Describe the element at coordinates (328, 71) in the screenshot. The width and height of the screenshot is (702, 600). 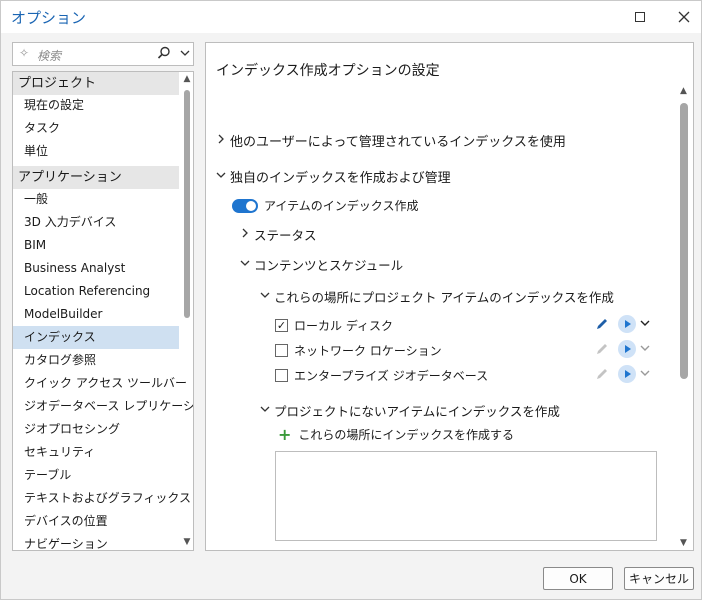
I see `panel-title: インデックス作成オプションの設定` at that location.